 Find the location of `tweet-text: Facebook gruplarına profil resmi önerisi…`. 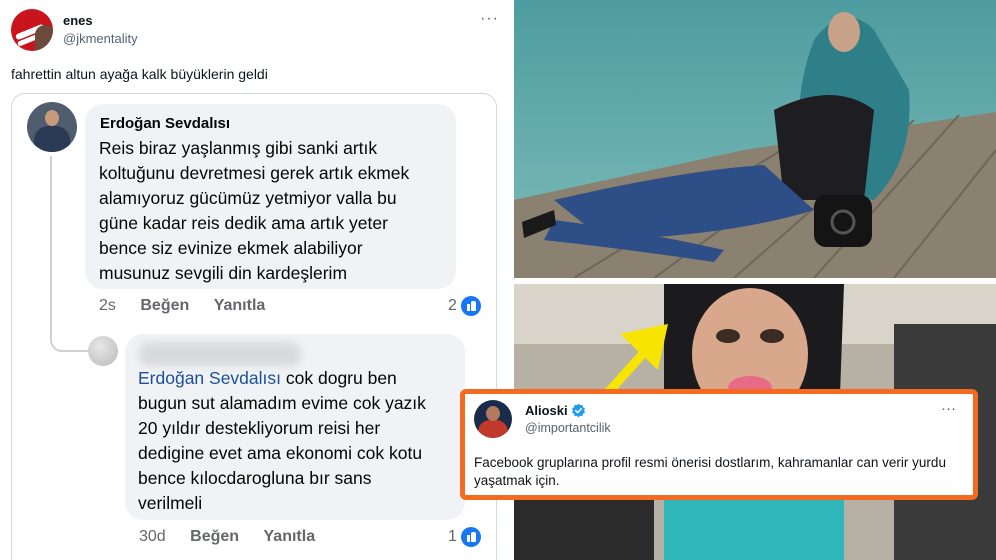

tweet-text: Facebook gruplarına profil resmi önerisi… is located at coordinates (710, 471).